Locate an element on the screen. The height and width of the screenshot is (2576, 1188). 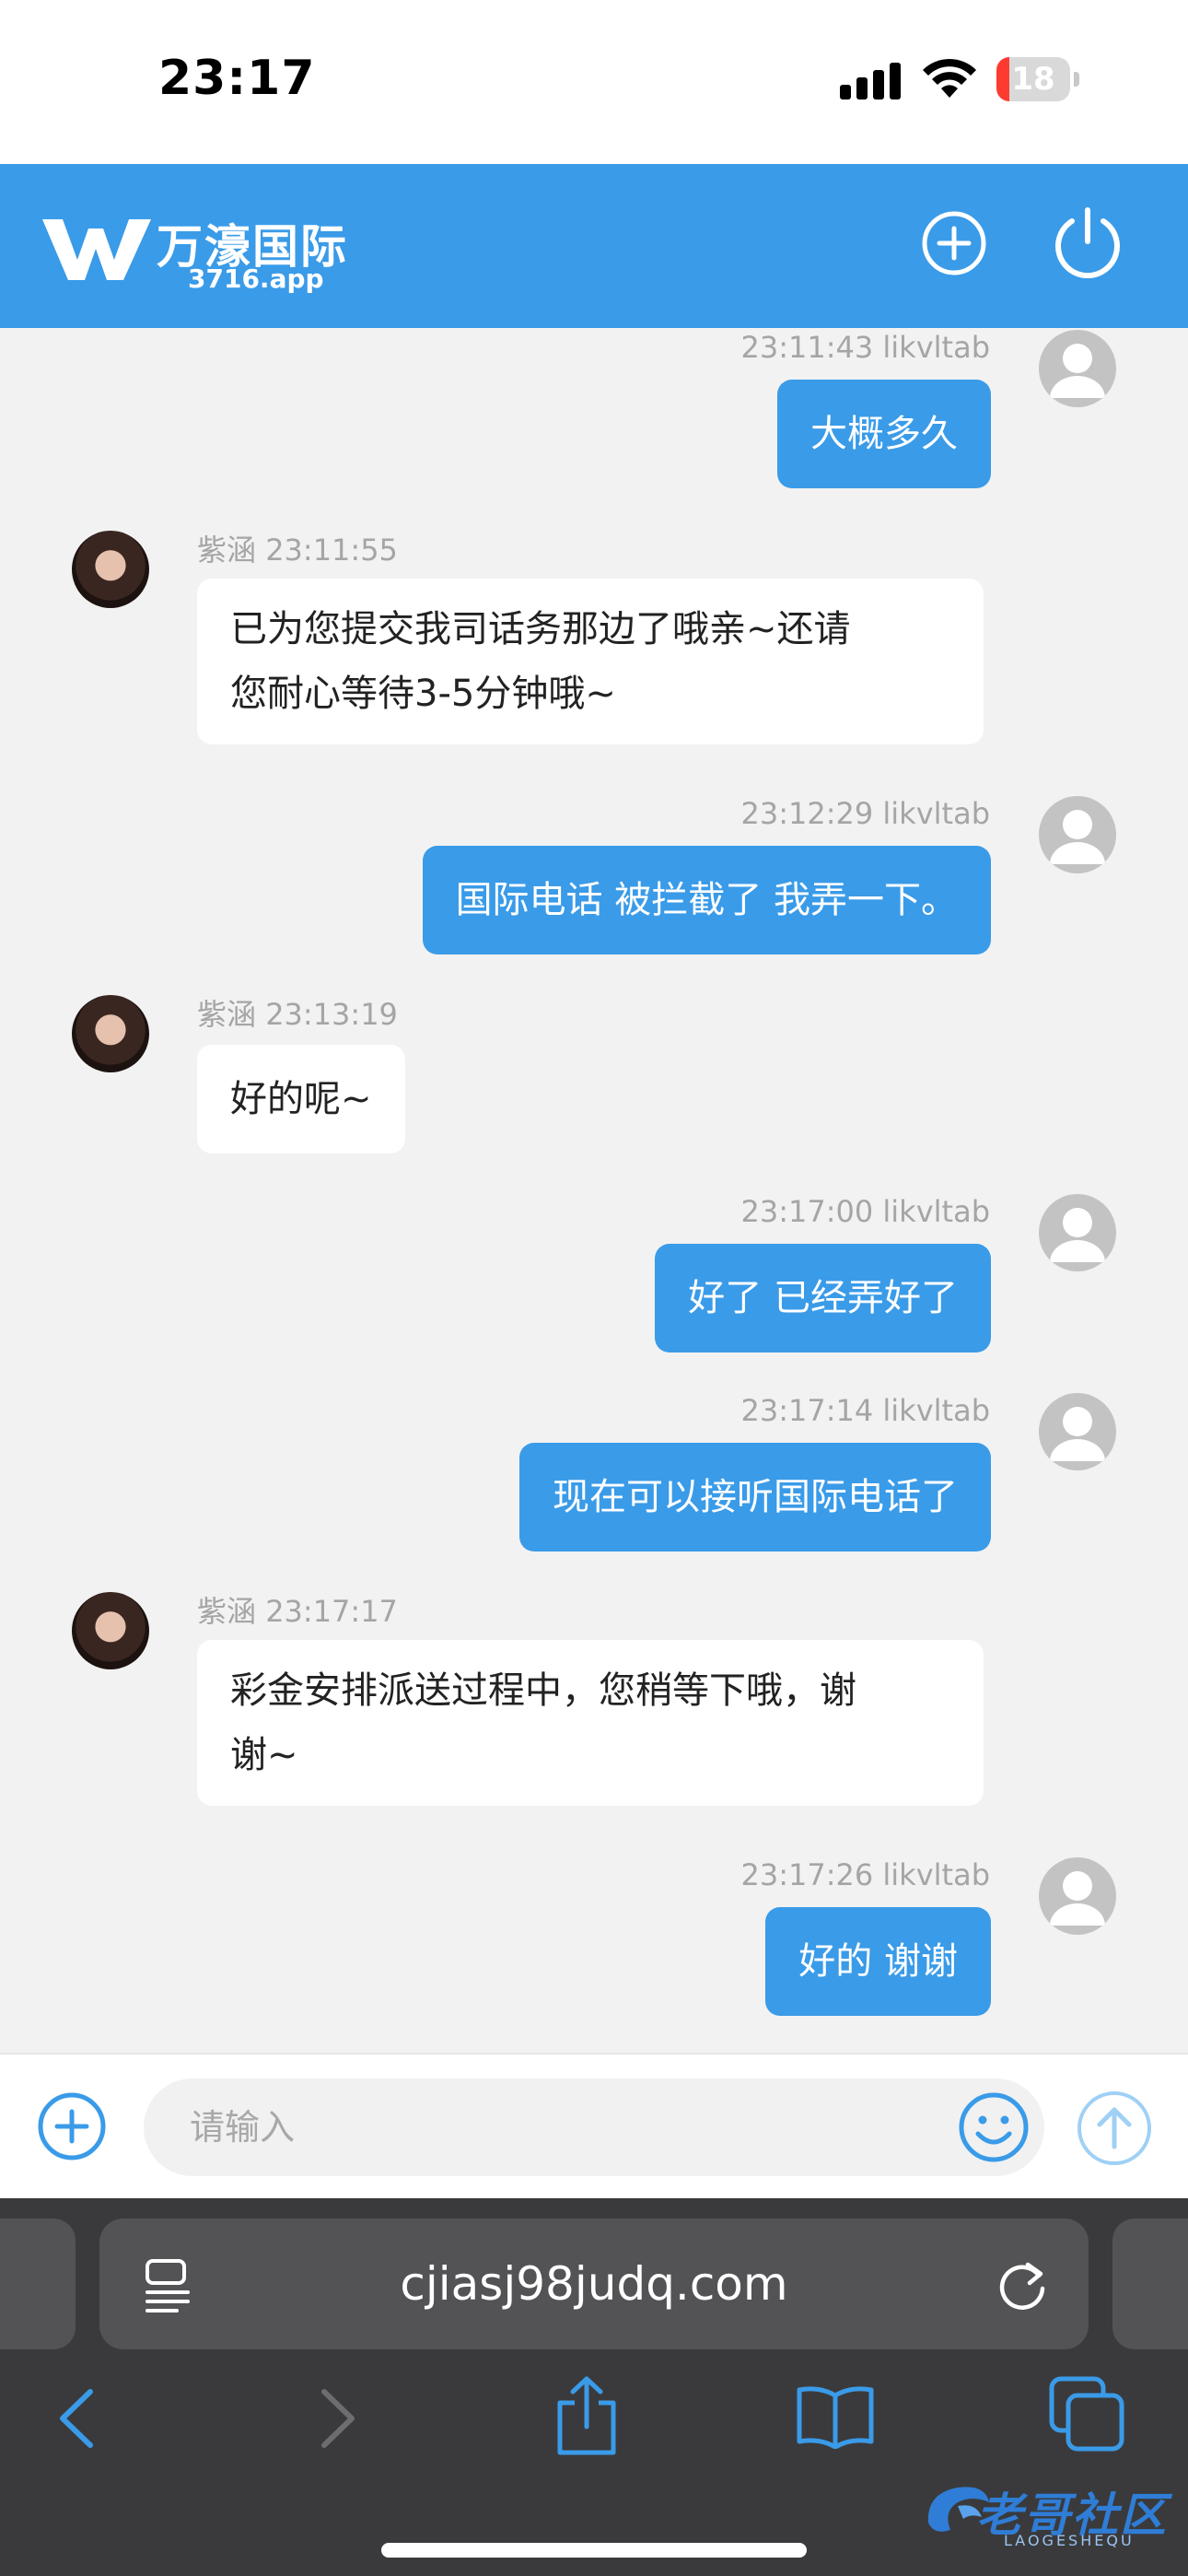
message-meta: 23:17:00 likvltab is located at coordinates (866, 1211).